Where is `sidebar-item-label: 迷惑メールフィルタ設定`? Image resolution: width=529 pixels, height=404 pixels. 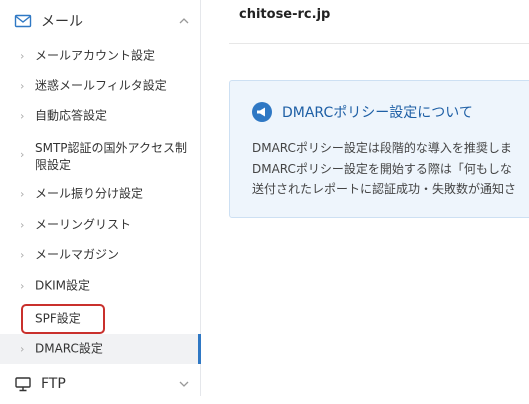 sidebar-item-label: 迷惑メールフィルタ設定 is located at coordinates (101, 85).